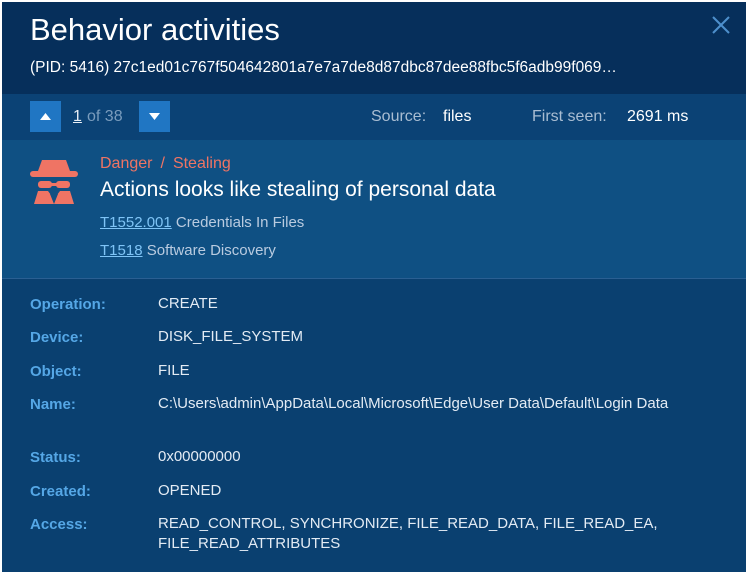  Describe the element at coordinates (55, 457) in the screenshot. I see `status-label: Status:` at that location.